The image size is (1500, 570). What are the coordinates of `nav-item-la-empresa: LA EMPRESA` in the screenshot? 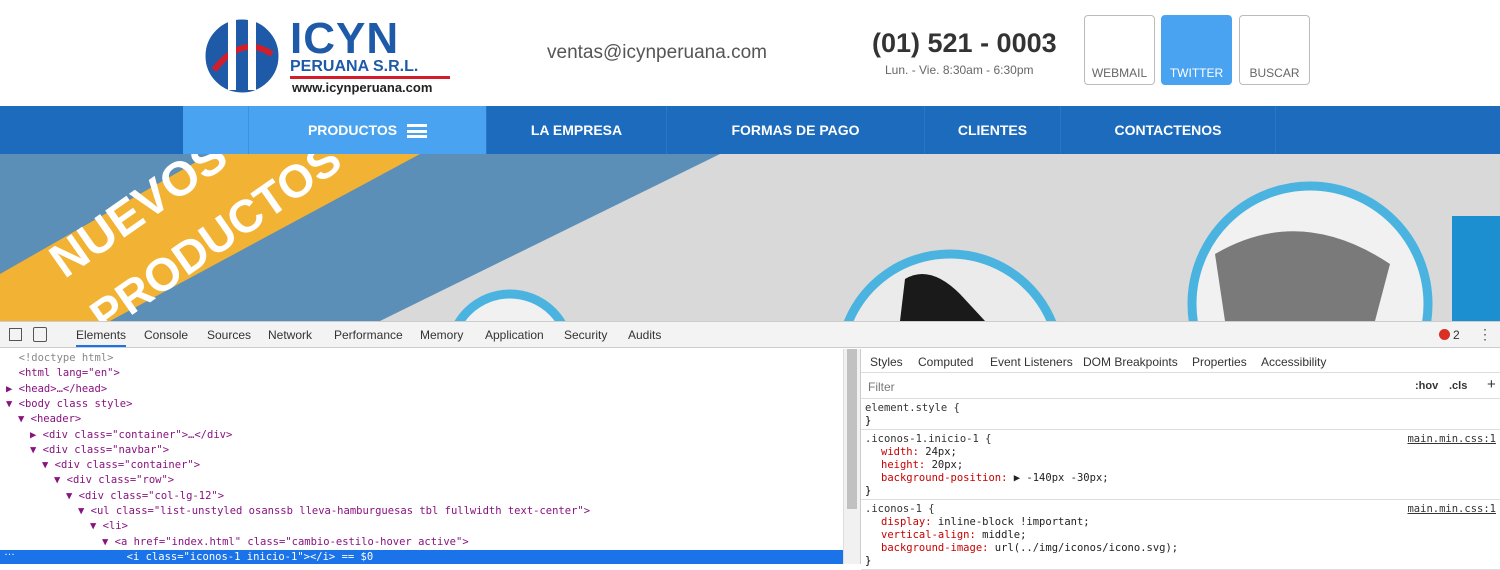 It's located at (577, 130).